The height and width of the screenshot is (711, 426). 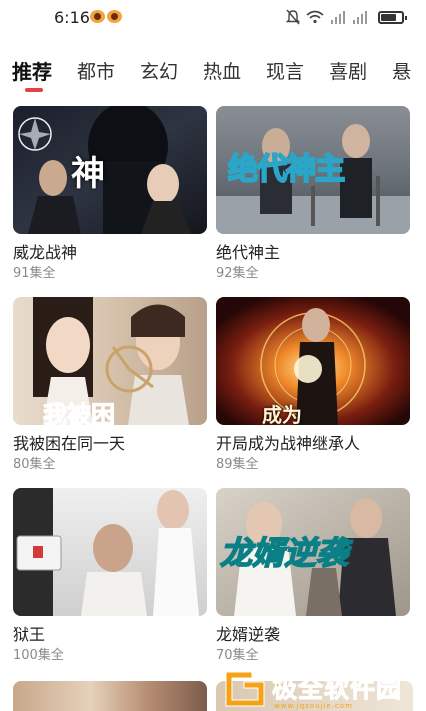 What do you see at coordinates (237, 464) in the screenshot?
I see `episode-count: 89集全` at bounding box center [237, 464].